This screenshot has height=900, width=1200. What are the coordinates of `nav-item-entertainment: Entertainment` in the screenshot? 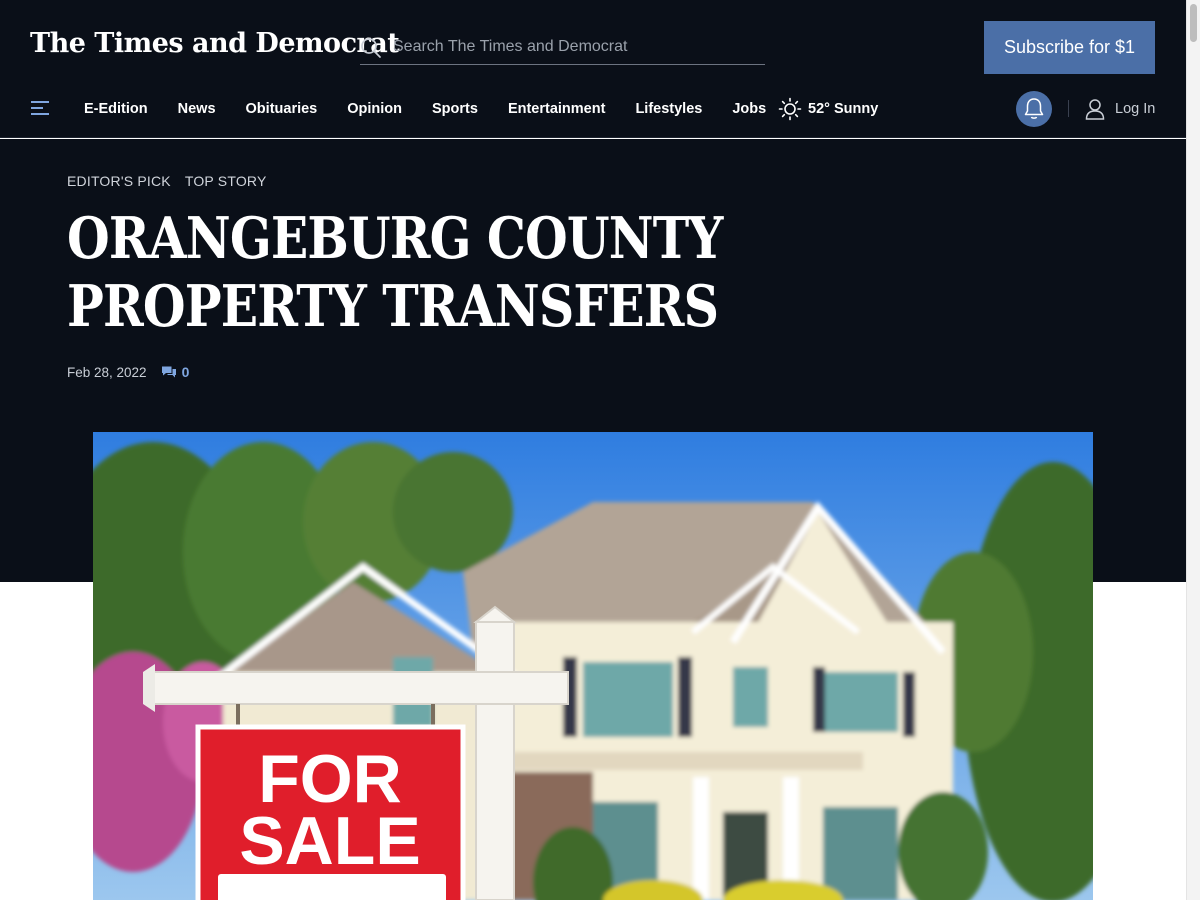 It's located at (557, 109).